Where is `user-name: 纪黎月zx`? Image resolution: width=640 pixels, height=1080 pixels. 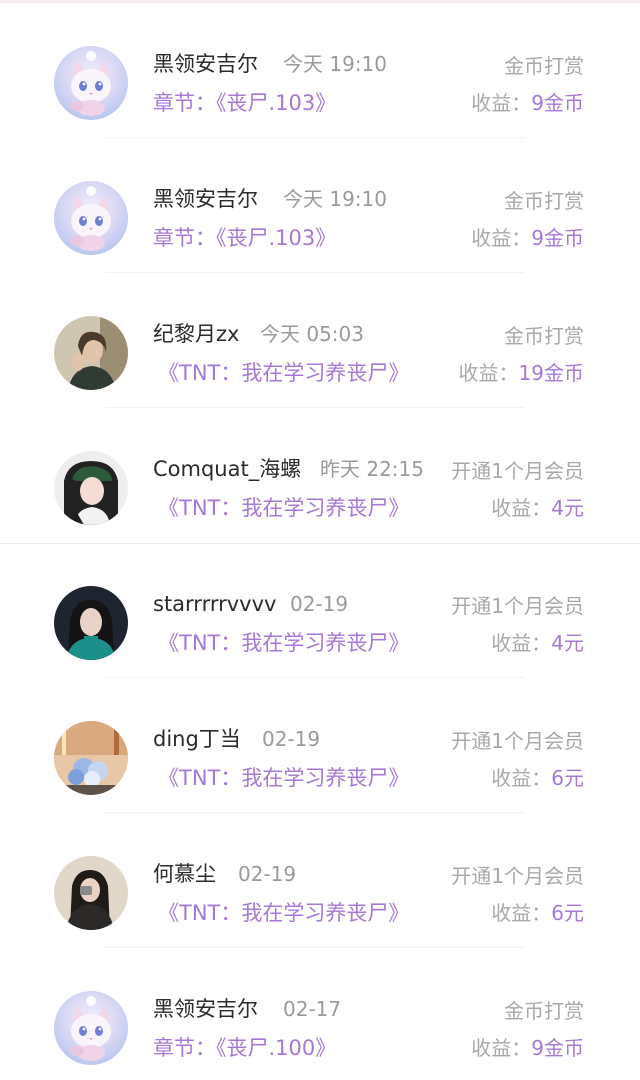
user-name: 纪黎月zx is located at coordinates (196, 334).